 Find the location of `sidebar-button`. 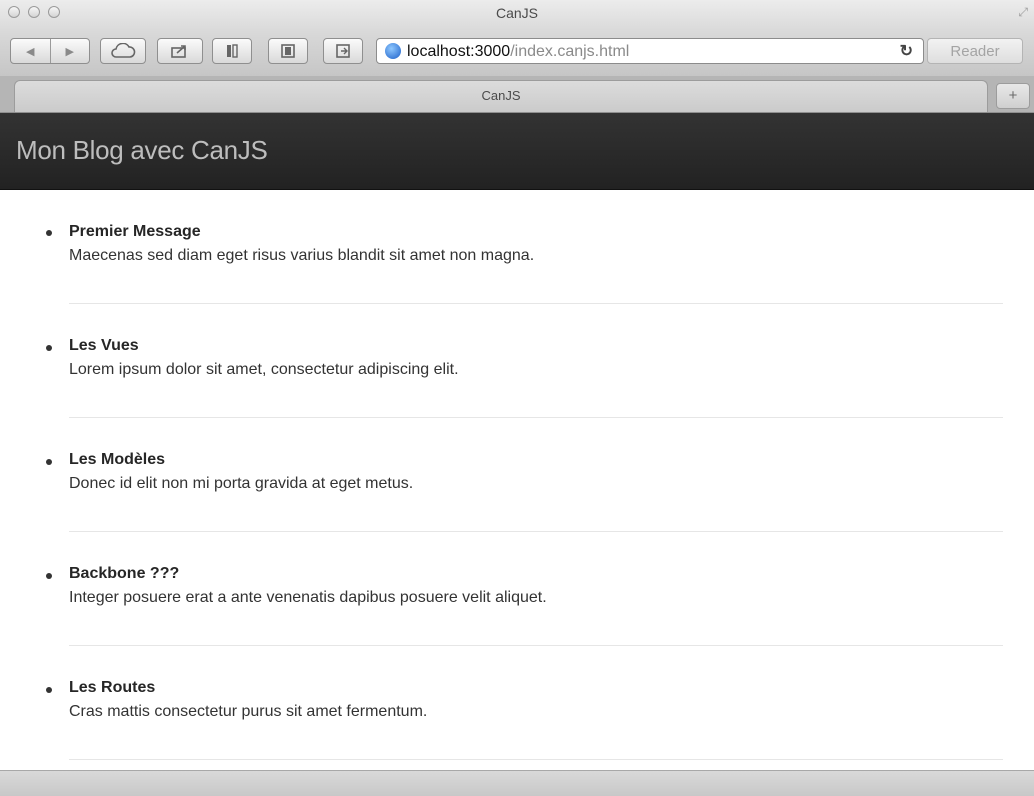

sidebar-button is located at coordinates (343, 51).